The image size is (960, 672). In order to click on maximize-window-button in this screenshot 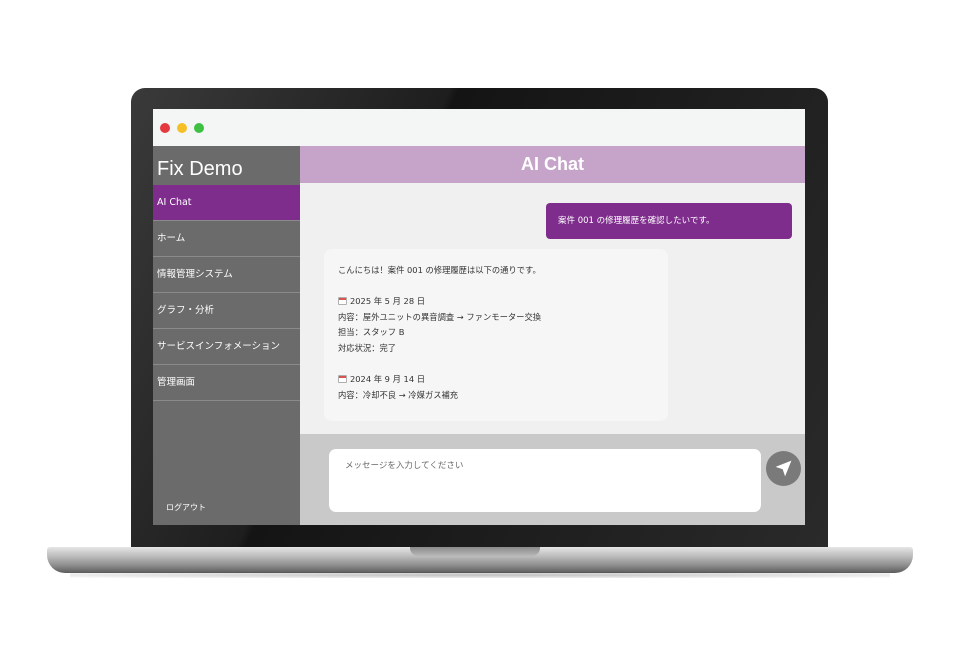, I will do `click(199, 128)`.